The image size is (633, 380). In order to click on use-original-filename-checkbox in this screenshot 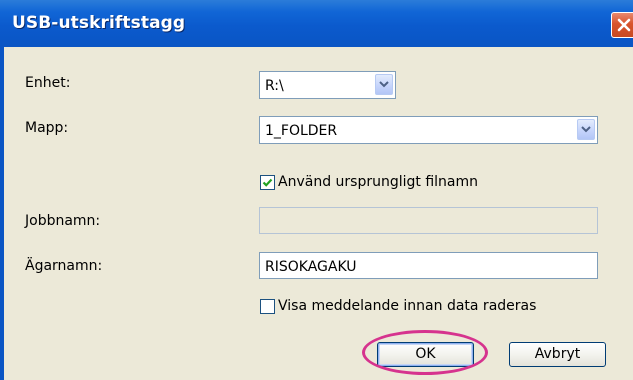, I will do `click(267, 182)`.